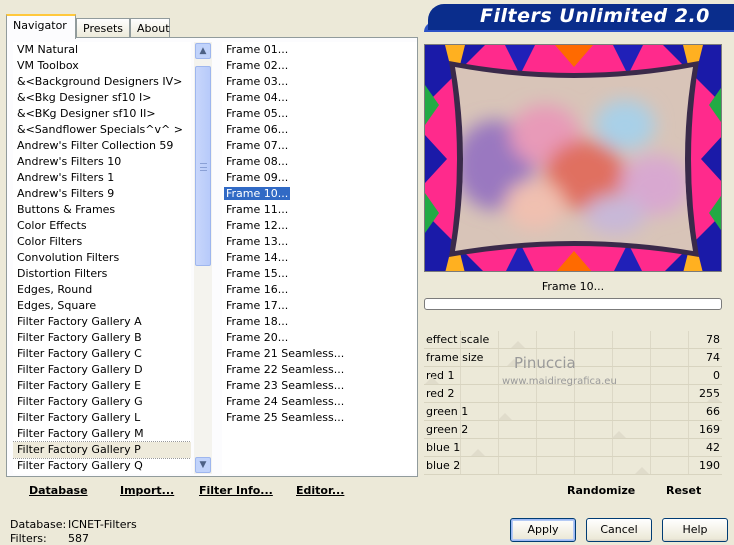 This screenshot has width=734, height=545. What do you see at coordinates (573, 430) in the screenshot?
I see `slider-green-2: green 2 169` at bounding box center [573, 430].